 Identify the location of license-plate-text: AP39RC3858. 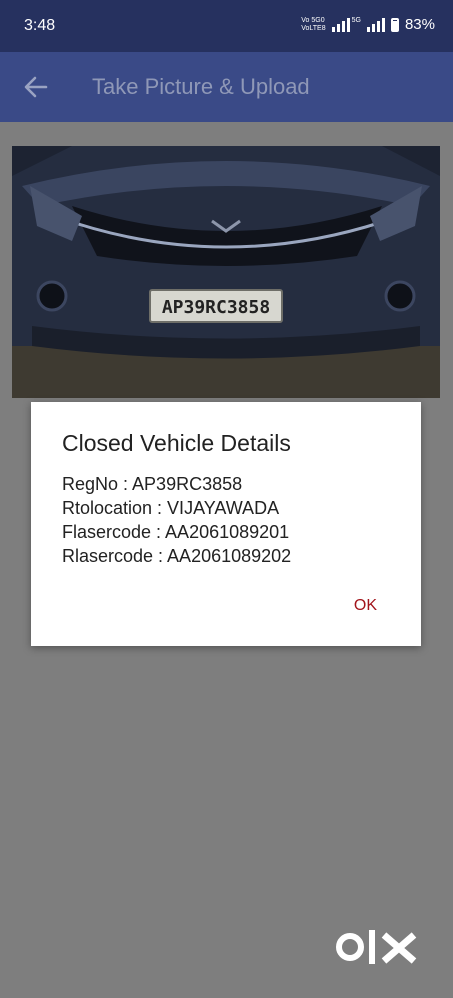
(216, 307).